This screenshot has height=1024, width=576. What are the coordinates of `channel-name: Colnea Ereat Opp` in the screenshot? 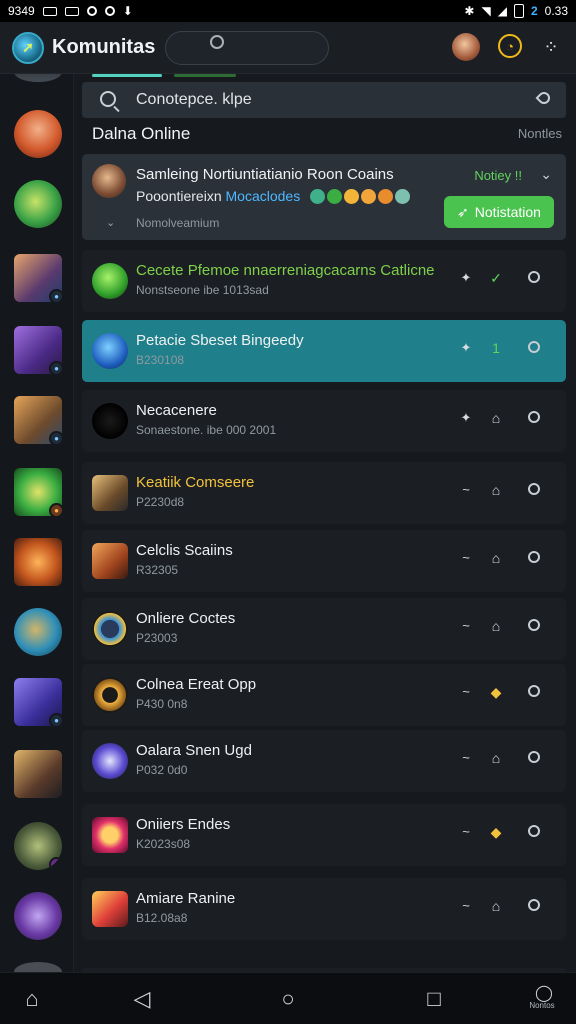 It's located at (196, 684).